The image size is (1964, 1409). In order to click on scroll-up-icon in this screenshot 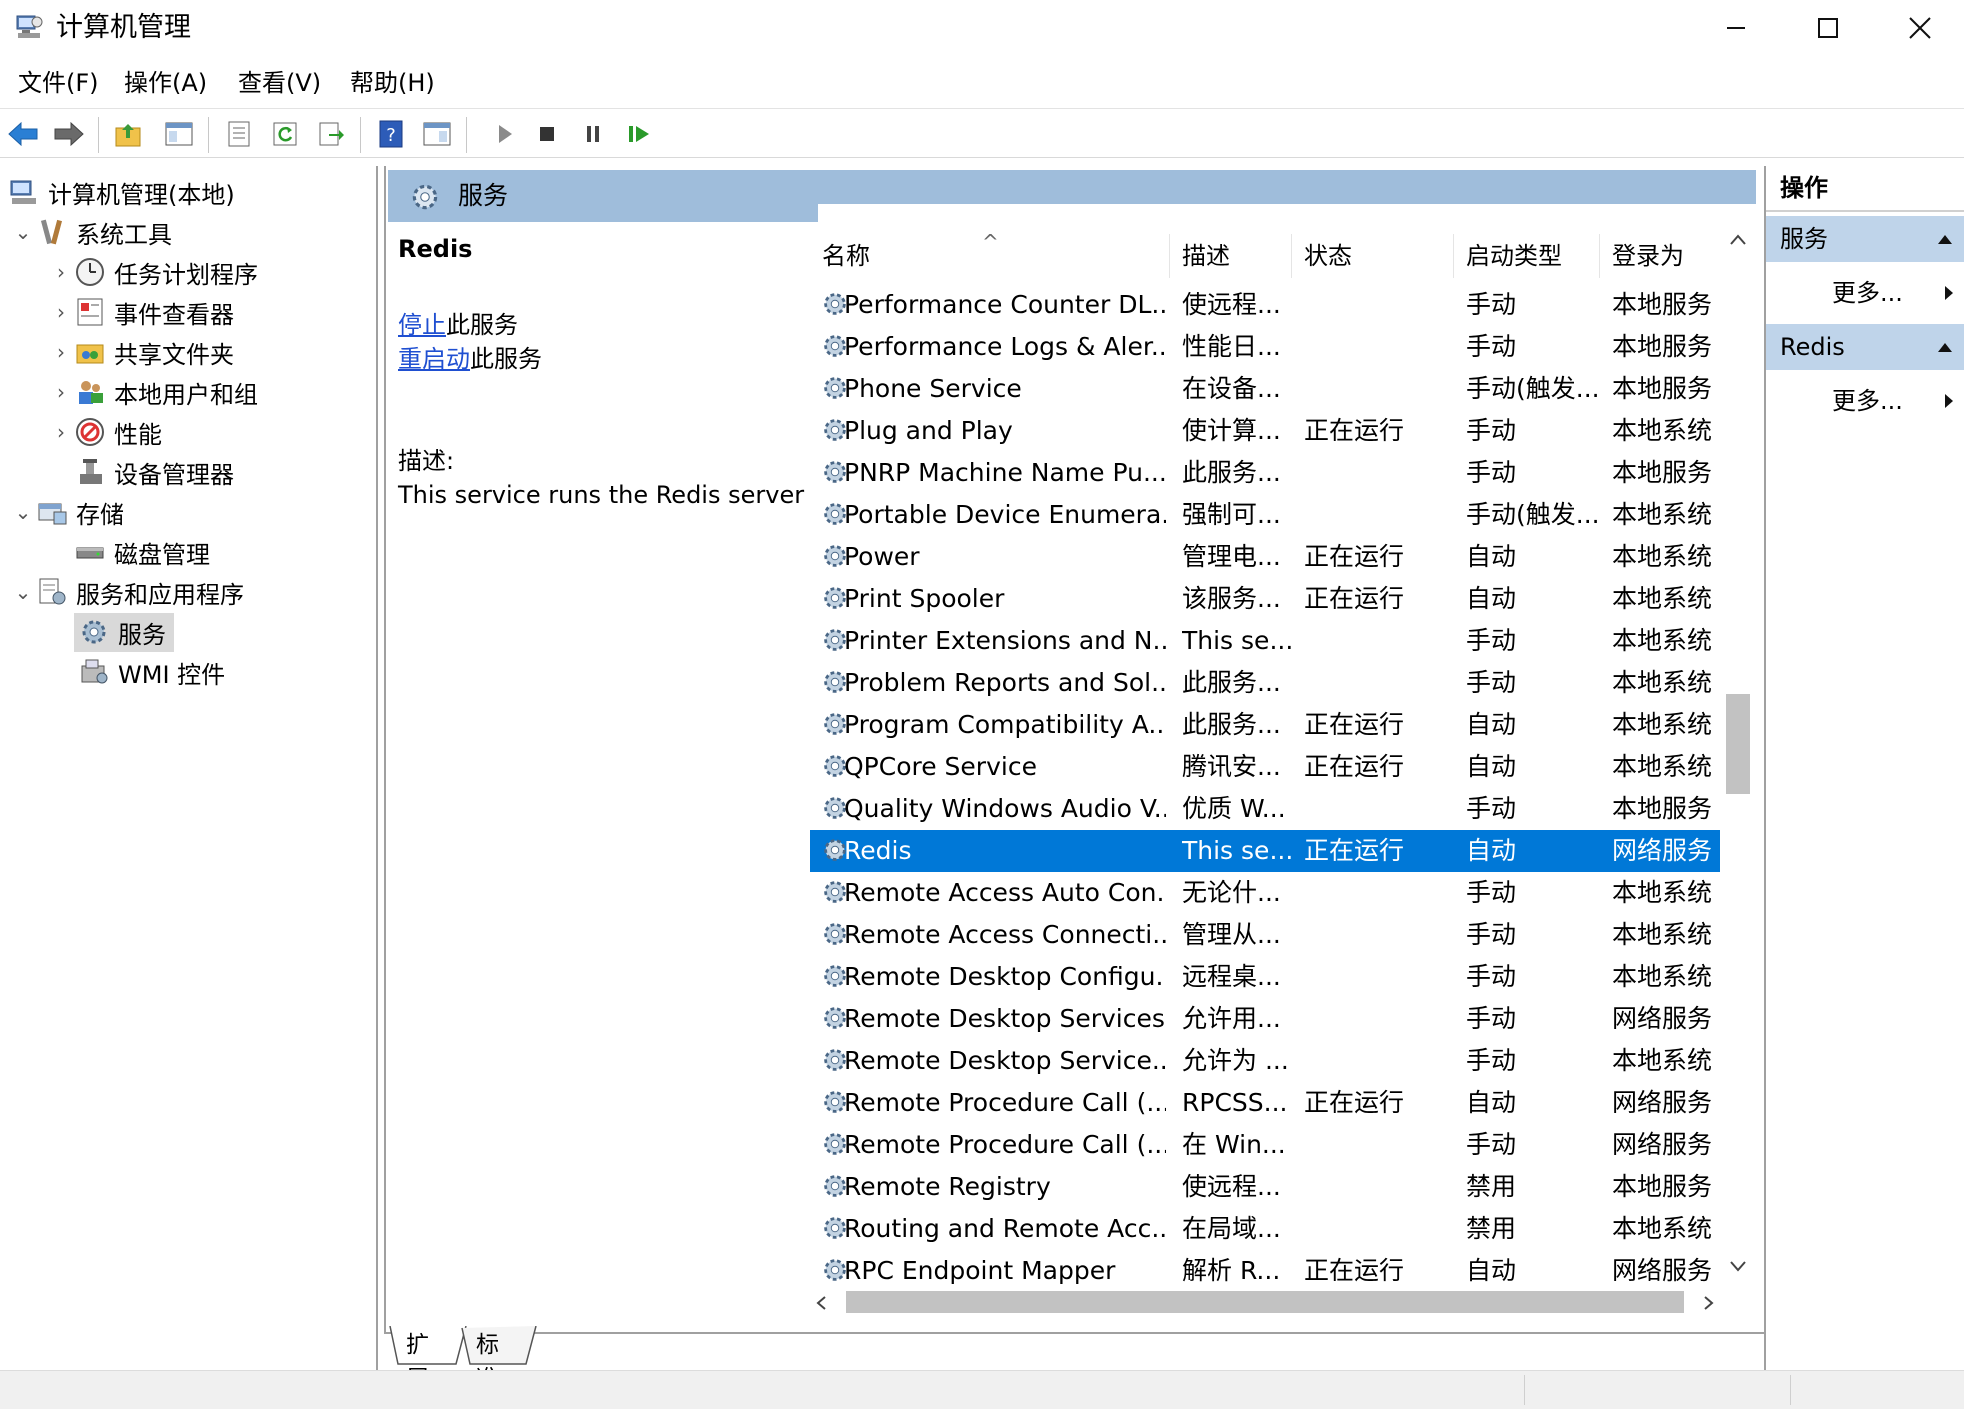, I will do `click(1738, 240)`.